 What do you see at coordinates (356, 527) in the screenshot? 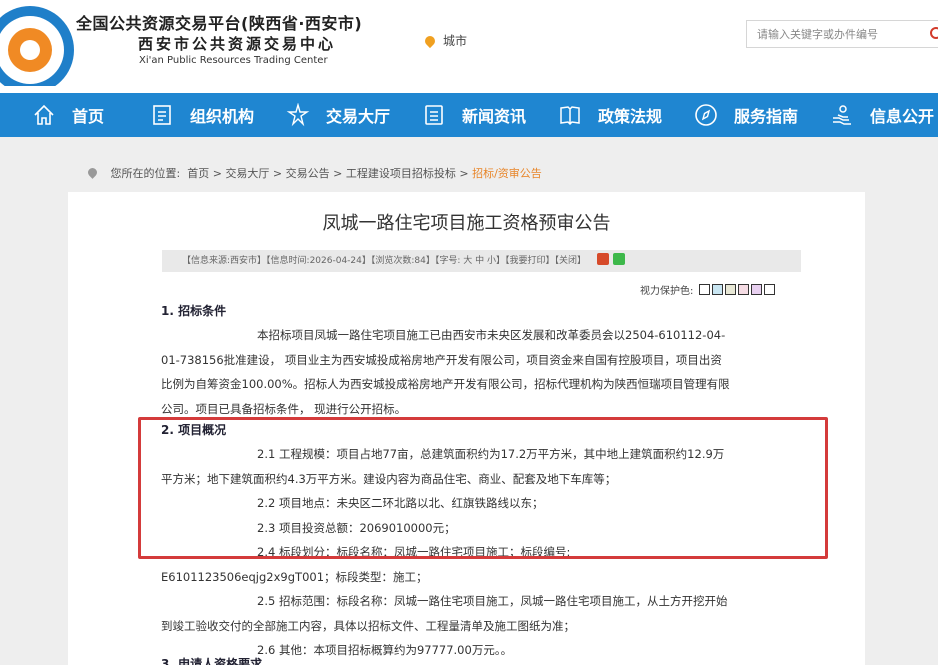
I see `paragraph-line: 2.3 项目投资总额：2069010000元；` at bounding box center [356, 527].